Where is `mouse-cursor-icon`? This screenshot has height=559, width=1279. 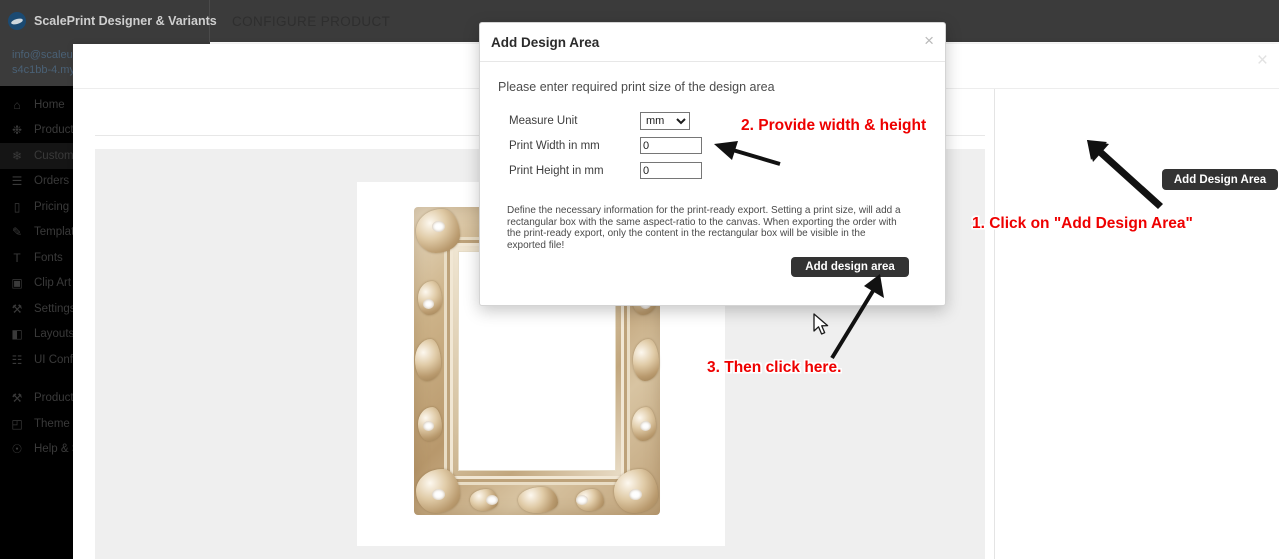
mouse-cursor-icon is located at coordinates (821, 324).